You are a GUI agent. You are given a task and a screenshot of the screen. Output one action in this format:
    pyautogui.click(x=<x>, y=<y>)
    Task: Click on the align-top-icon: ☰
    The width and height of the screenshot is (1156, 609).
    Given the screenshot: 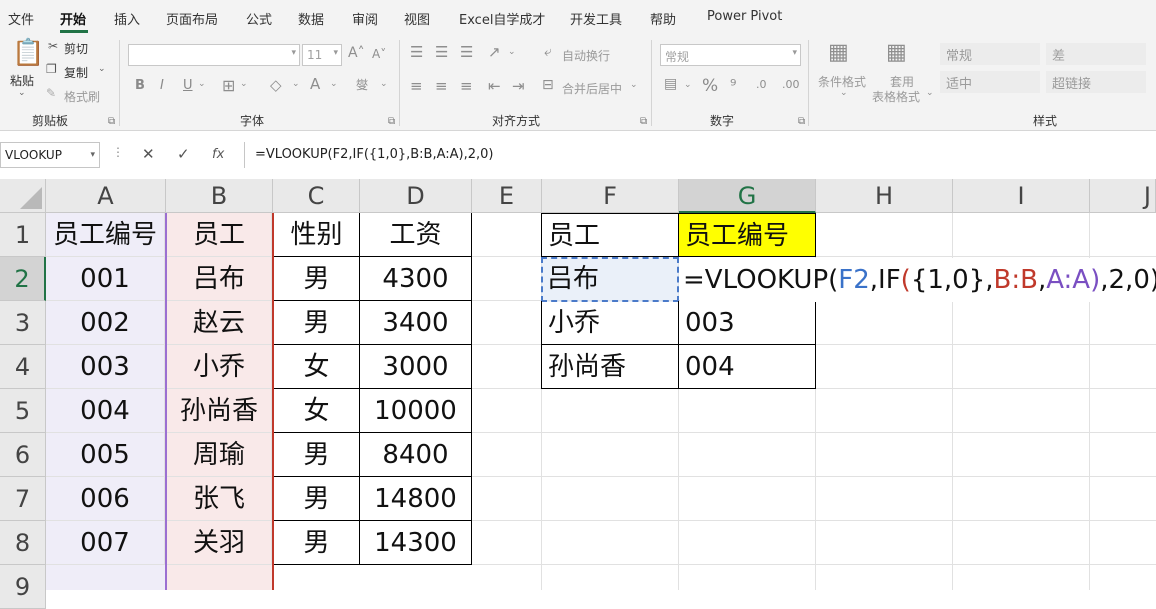 What is the action you would take?
    pyautogui.click(x=416, y=52)
    